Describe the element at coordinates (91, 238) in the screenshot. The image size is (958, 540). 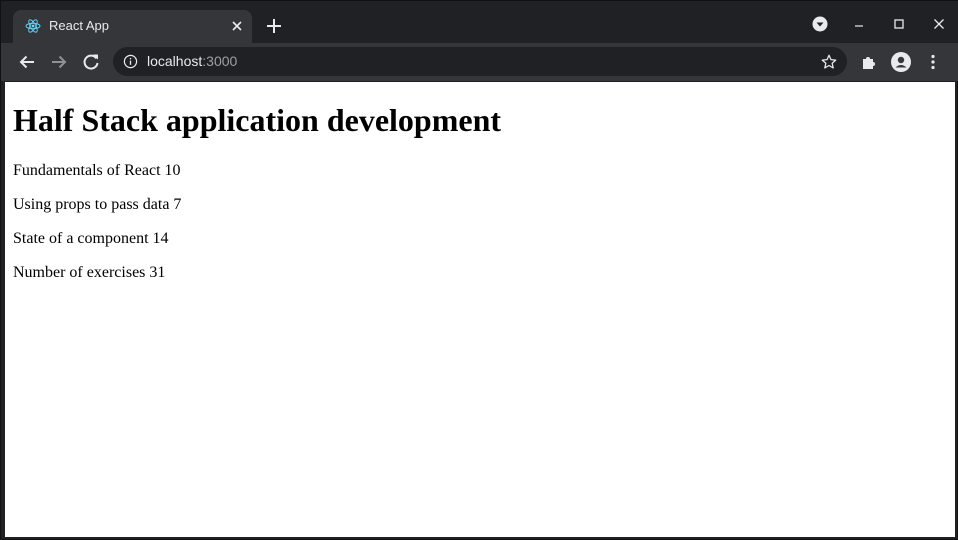
I see `part-state: State of a component 14` at that location.